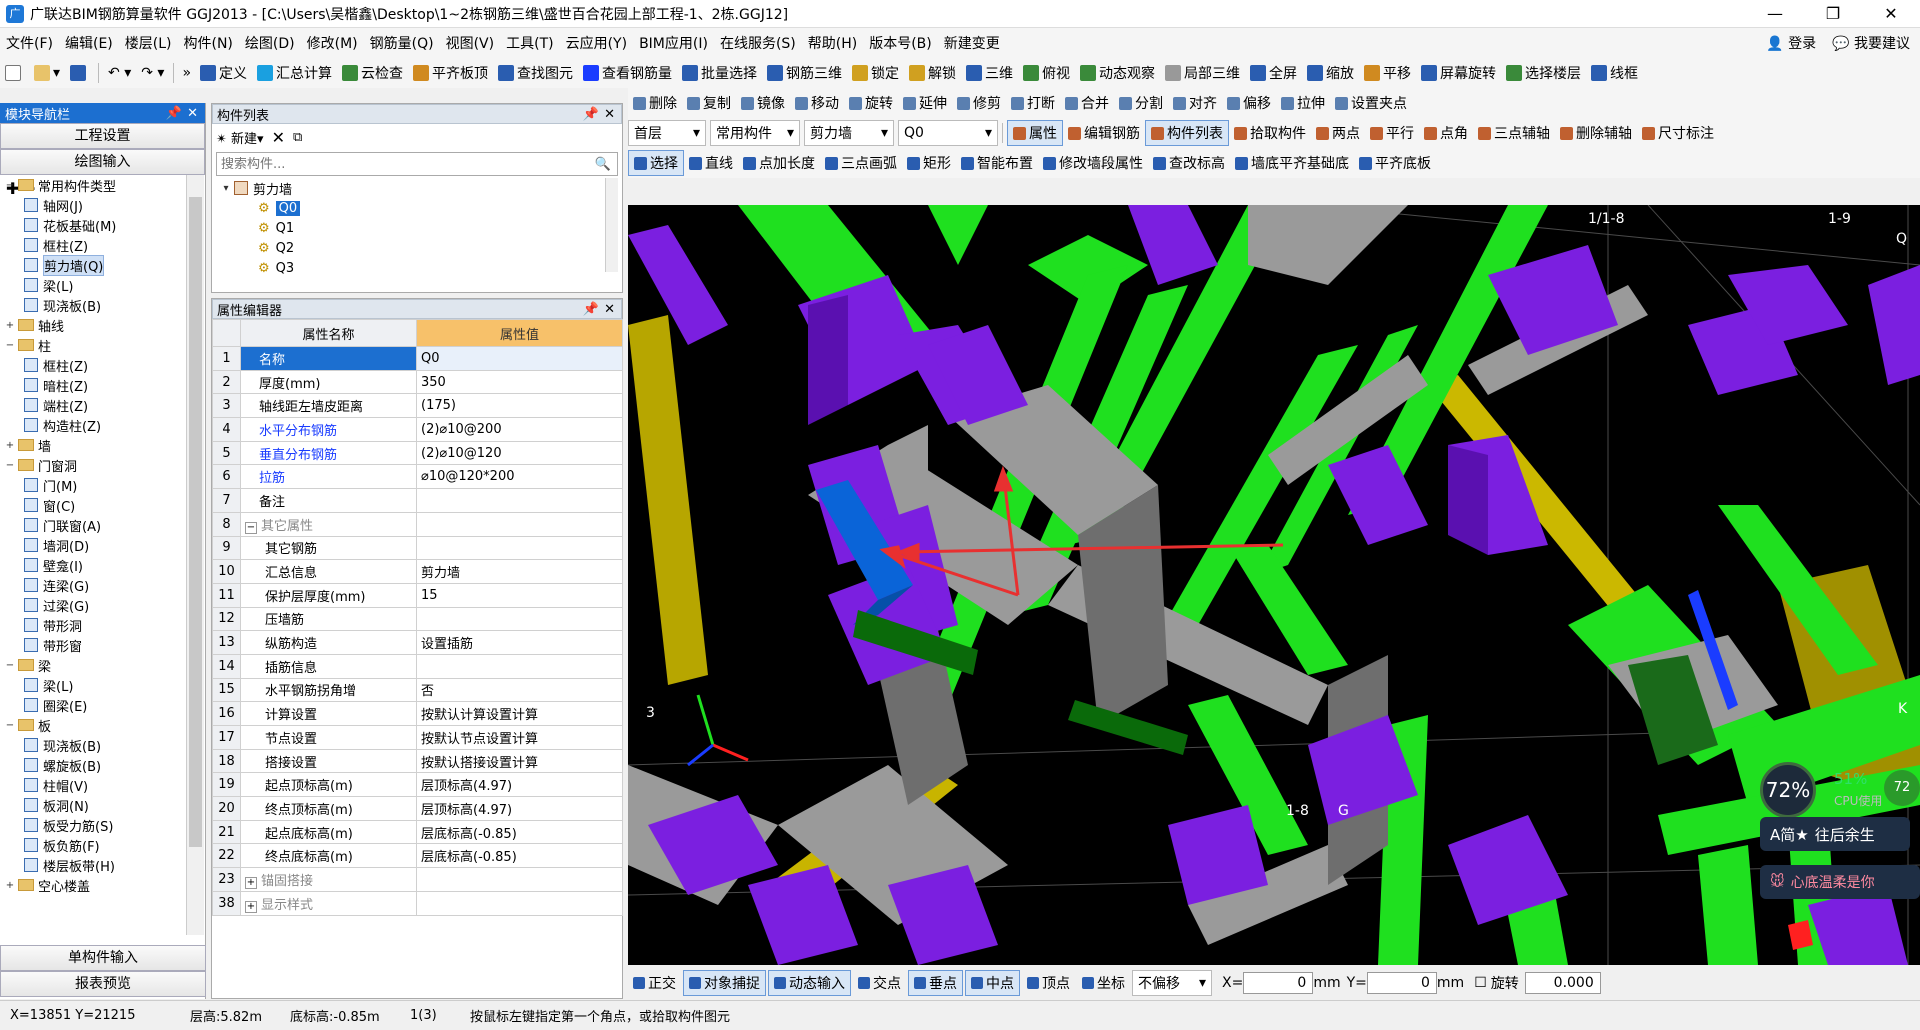 This screenshot has height=1030, width=1920. Describe the element at coordinates (519, 358) in the screenshot. I see `property-value: Q0` at that location.